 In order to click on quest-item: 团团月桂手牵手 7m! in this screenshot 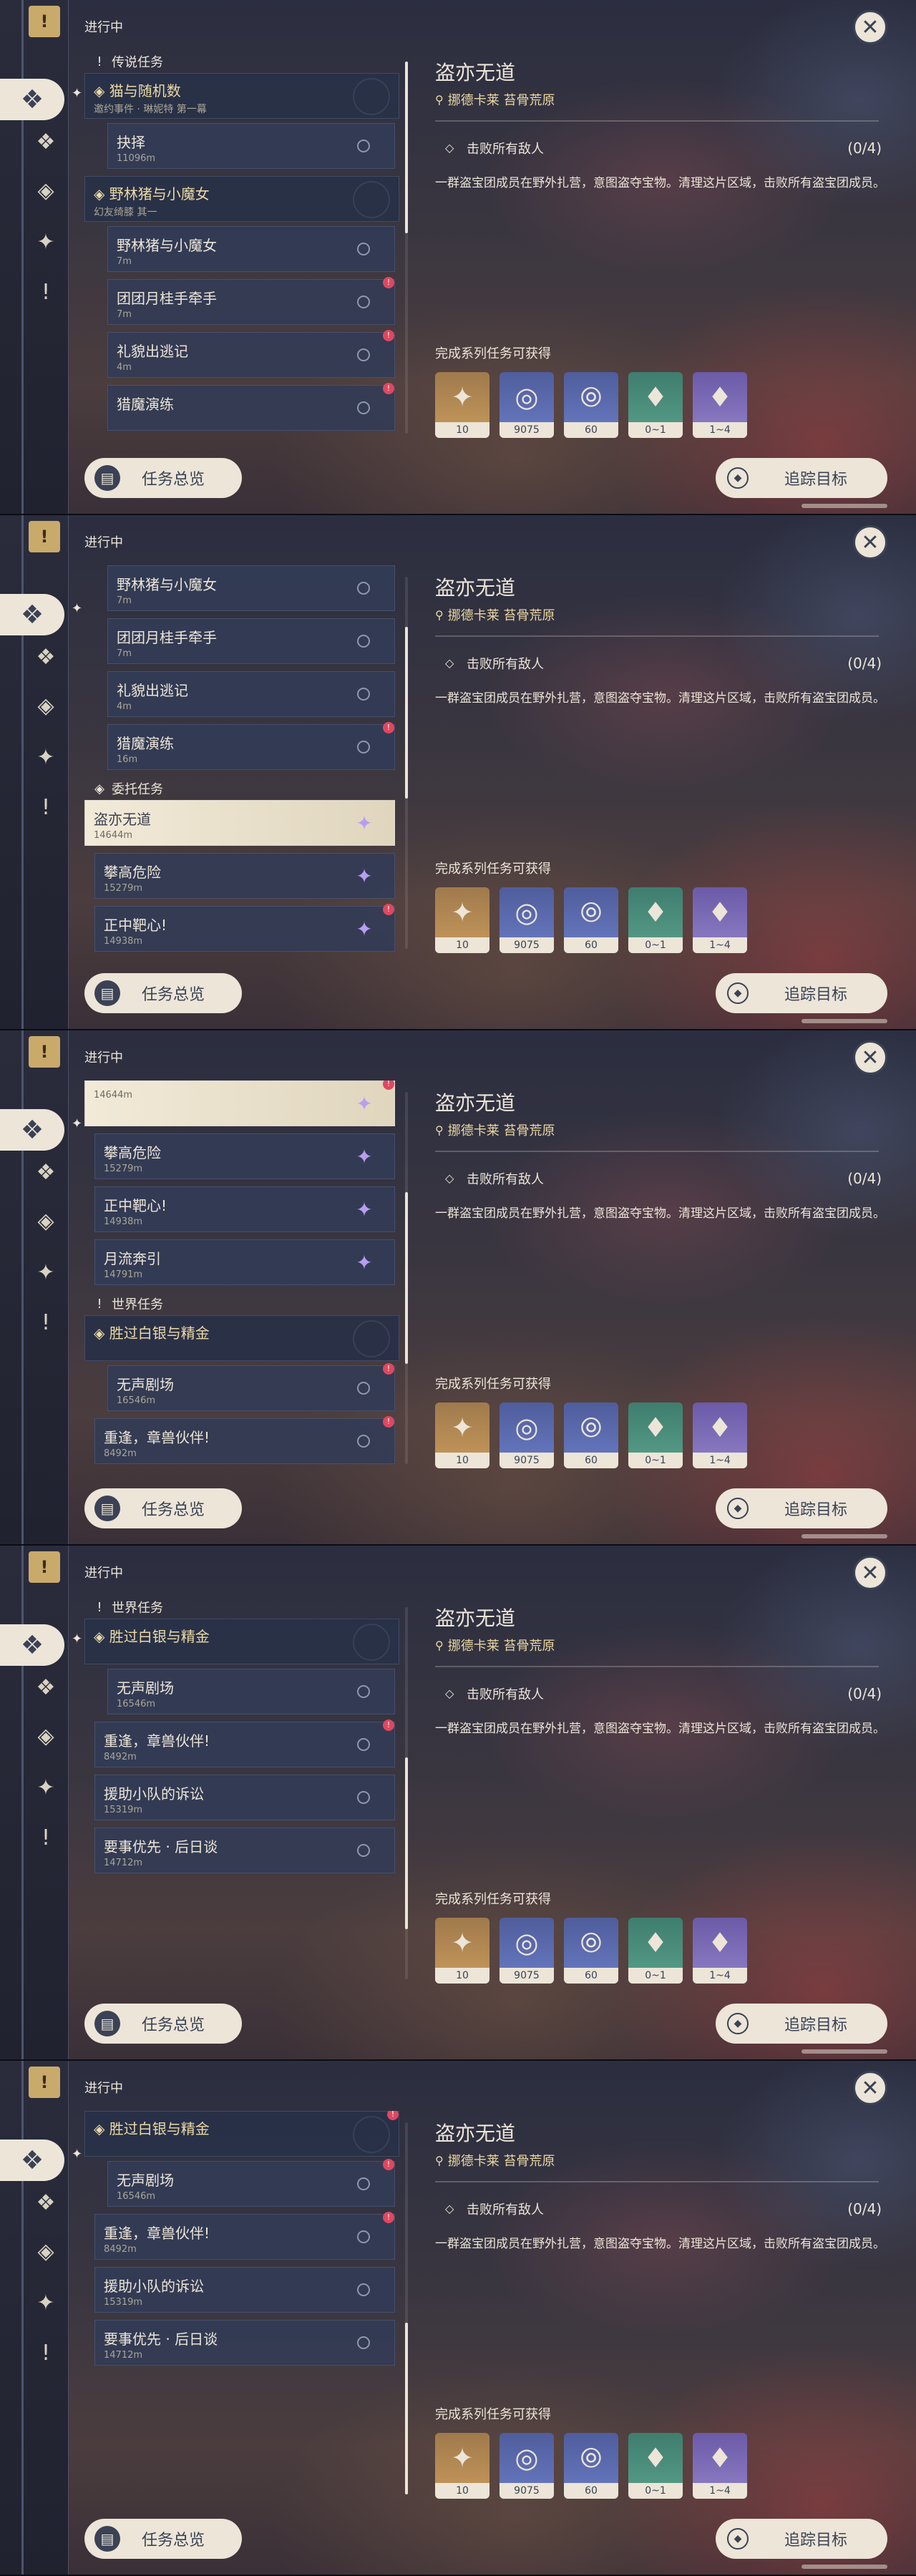, I will do `click(251, 301)`.